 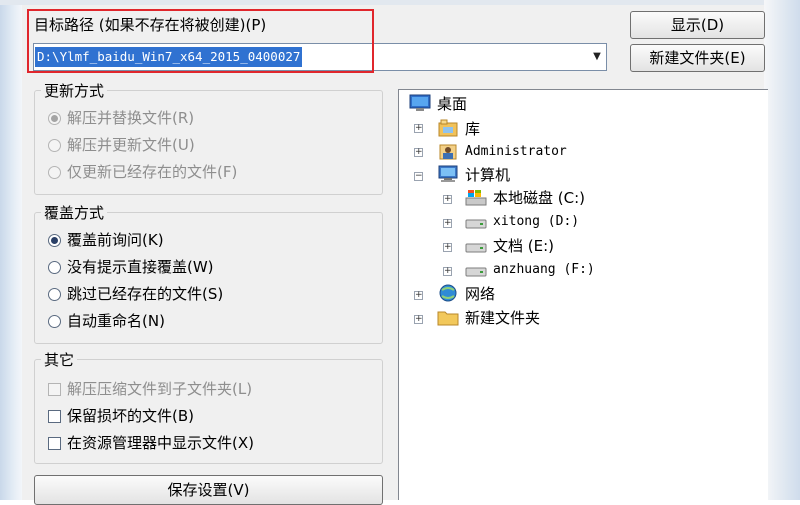 I want to click on user-icon, so click(x=448, y=152).